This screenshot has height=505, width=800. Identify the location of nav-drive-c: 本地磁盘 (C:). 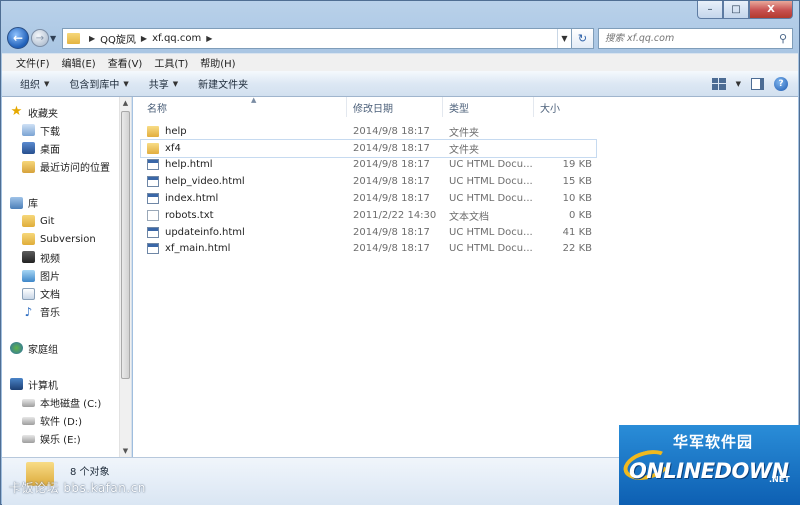
(61, 402).